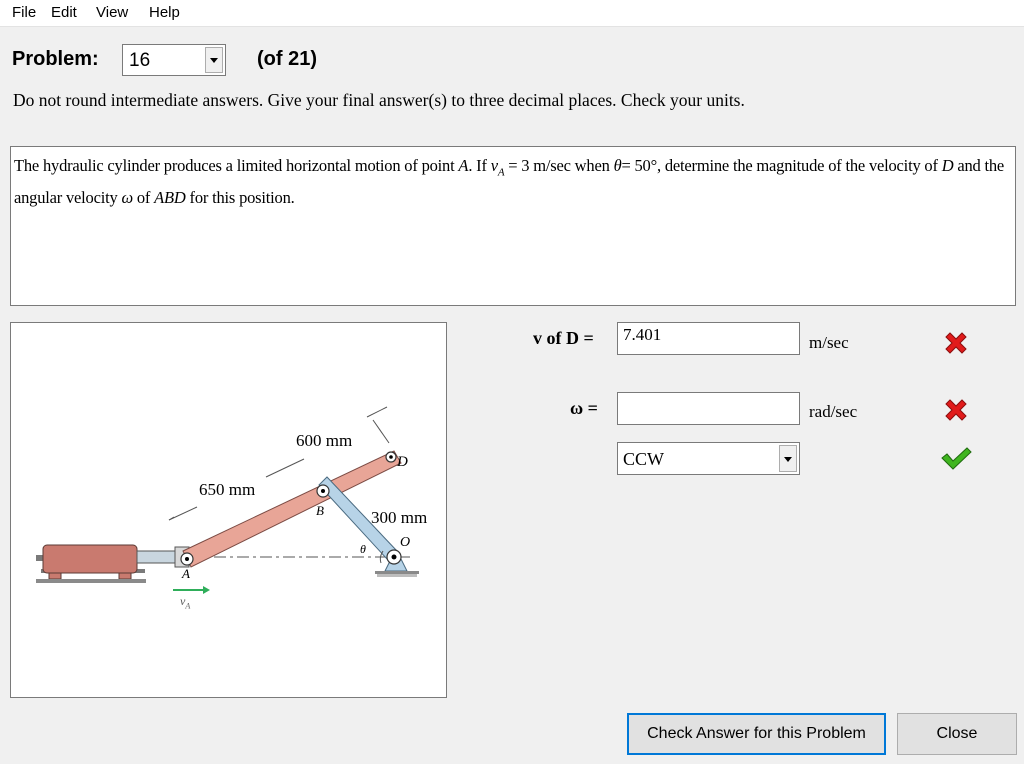 The width and height of the screenshot is (1024, 764). What do you see at coordinates (957, 734) in the screenshot?
I see `close-button: Close` at bounding box center [957, 734].